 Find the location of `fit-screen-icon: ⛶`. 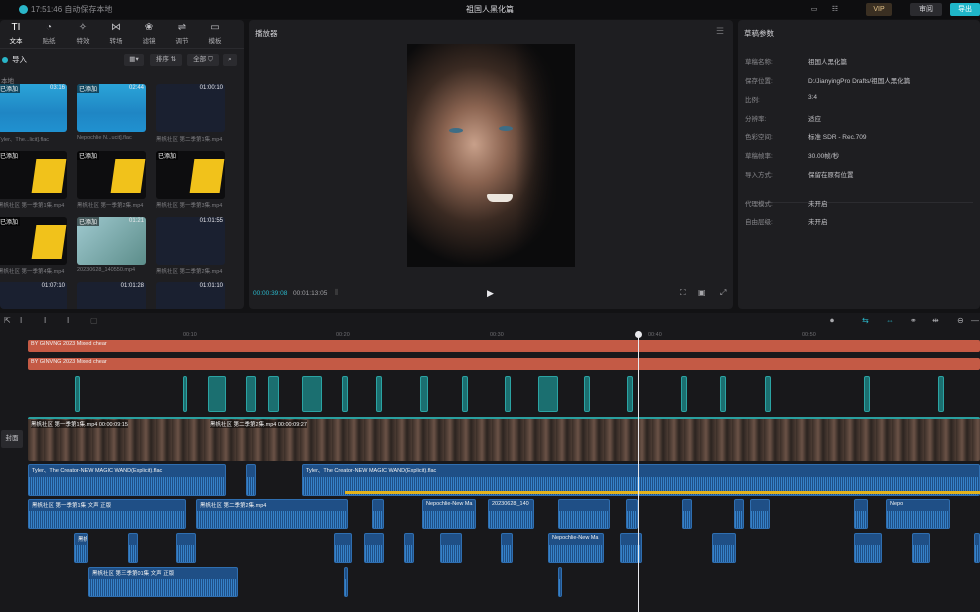

fit-screen-icon: ⛶ is located at coordinates (683, 293).